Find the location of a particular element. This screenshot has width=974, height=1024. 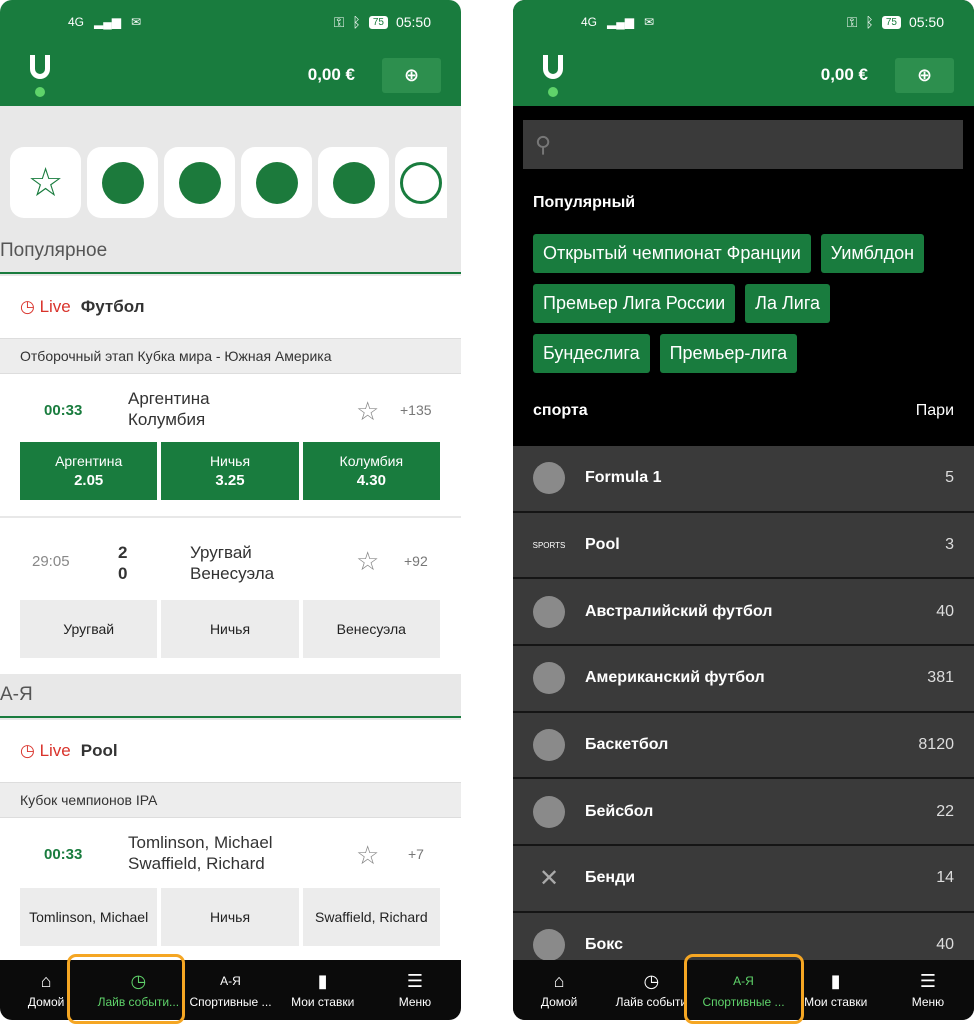

sport-row: Австралийский футбол 40 is located at coordinates (743, 613).